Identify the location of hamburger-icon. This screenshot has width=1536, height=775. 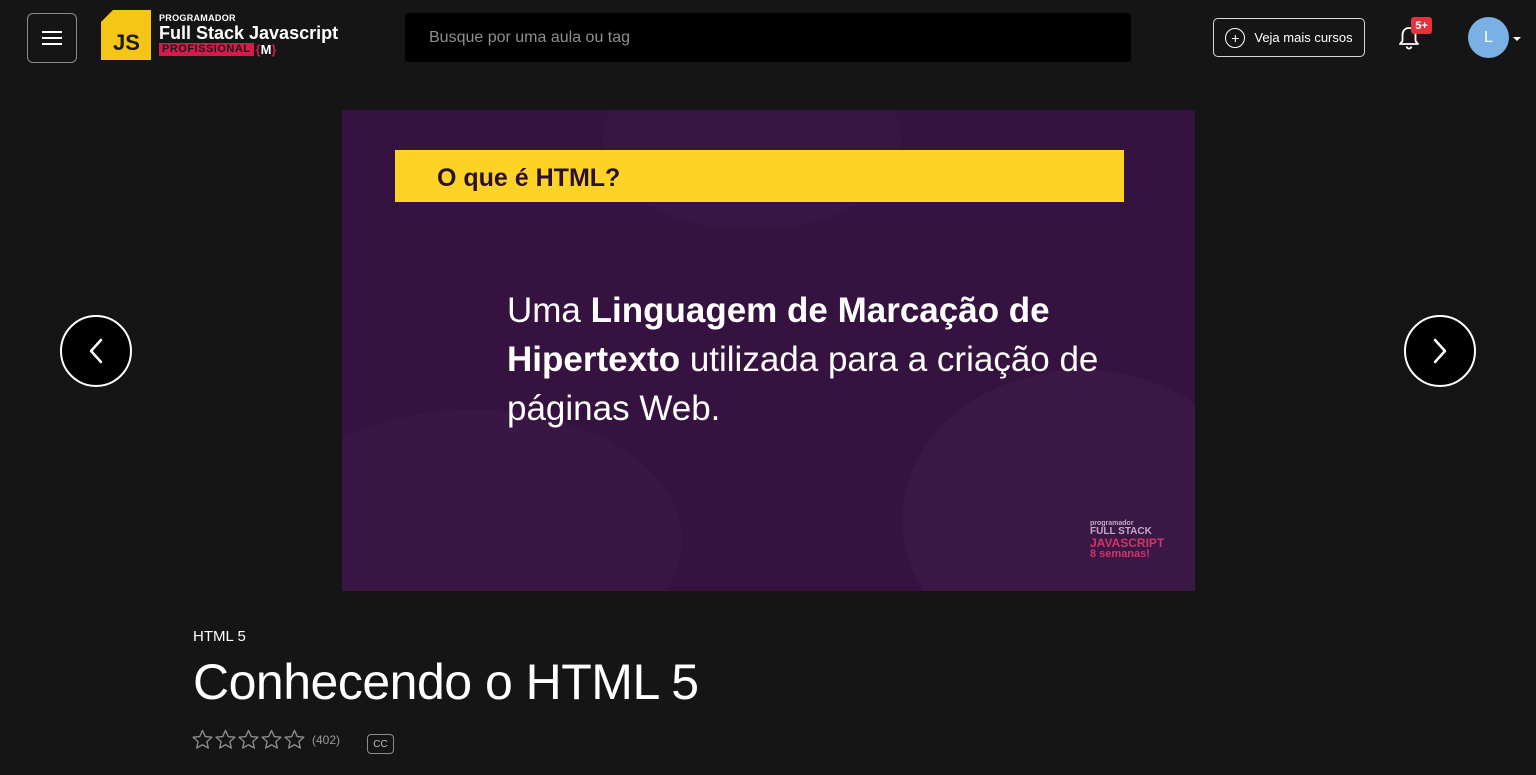
(52, 38).